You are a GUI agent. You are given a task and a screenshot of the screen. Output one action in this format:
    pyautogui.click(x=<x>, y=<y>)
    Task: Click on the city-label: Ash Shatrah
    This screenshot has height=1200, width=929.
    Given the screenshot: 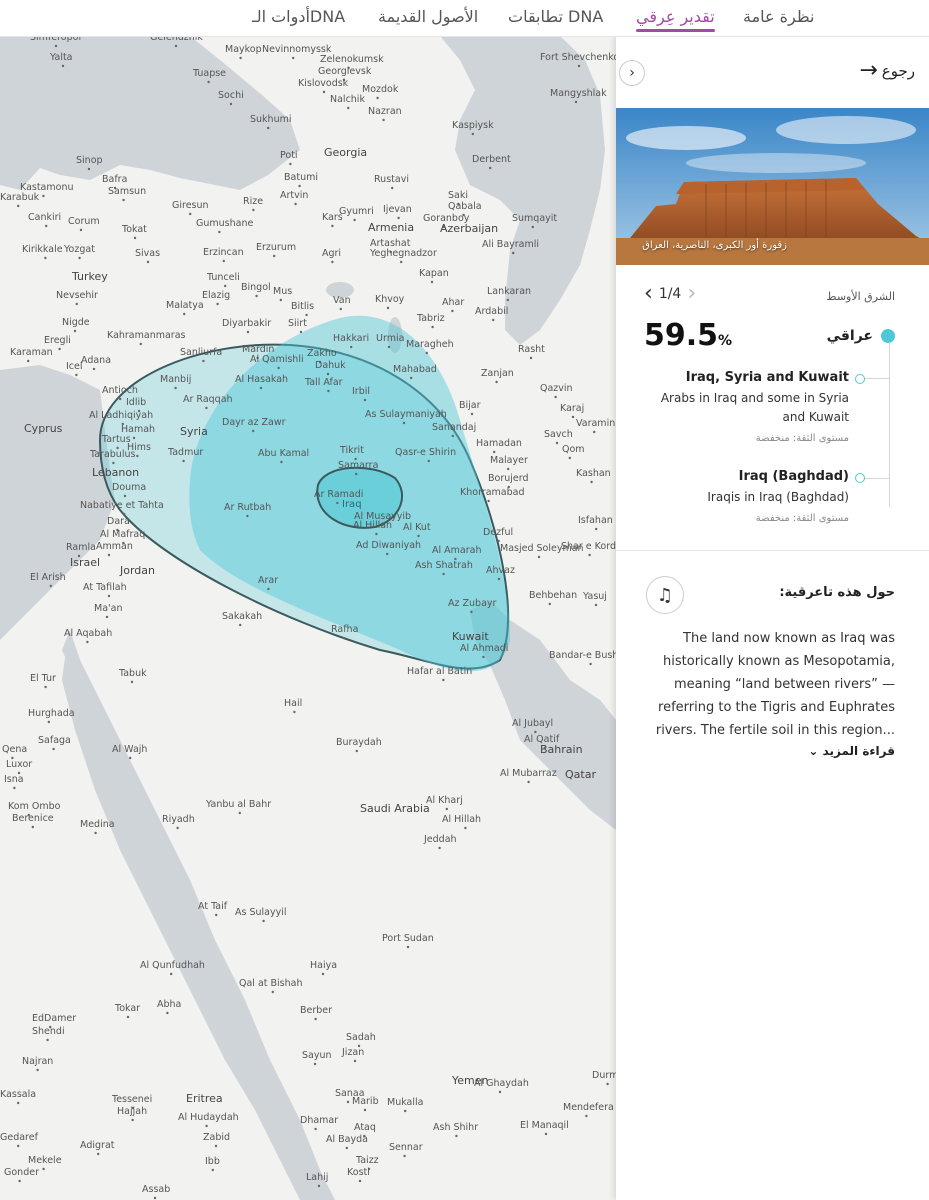 What is the action you would take?
    pyautogui.click(x=444, y=565)
    